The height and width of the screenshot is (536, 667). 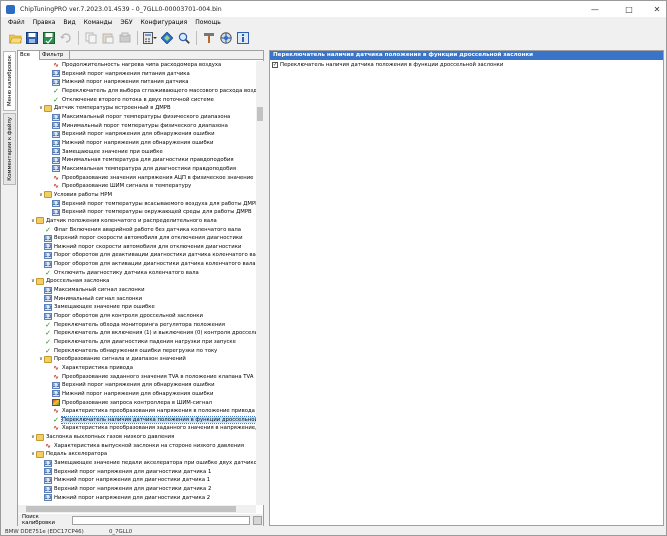 What do you see at coordinates (150, 38) in the screenshot?
I see `calculator-button` at bounding box center [150, 38].